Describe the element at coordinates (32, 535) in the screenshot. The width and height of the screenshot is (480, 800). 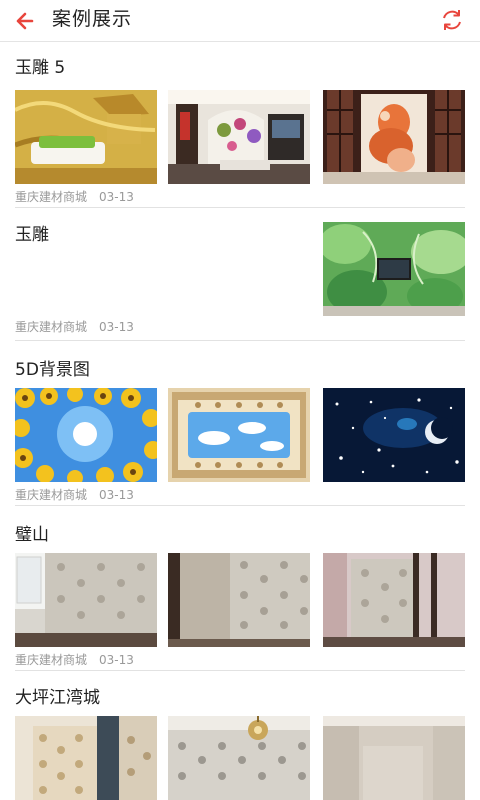
I see `case-title: 璧山` at that location.